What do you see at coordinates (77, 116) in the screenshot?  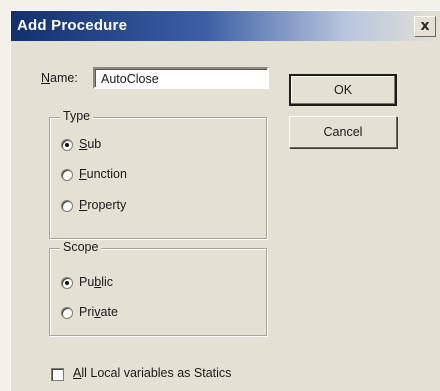 I see `type-legend: Type` at bounding box center [77, 116].